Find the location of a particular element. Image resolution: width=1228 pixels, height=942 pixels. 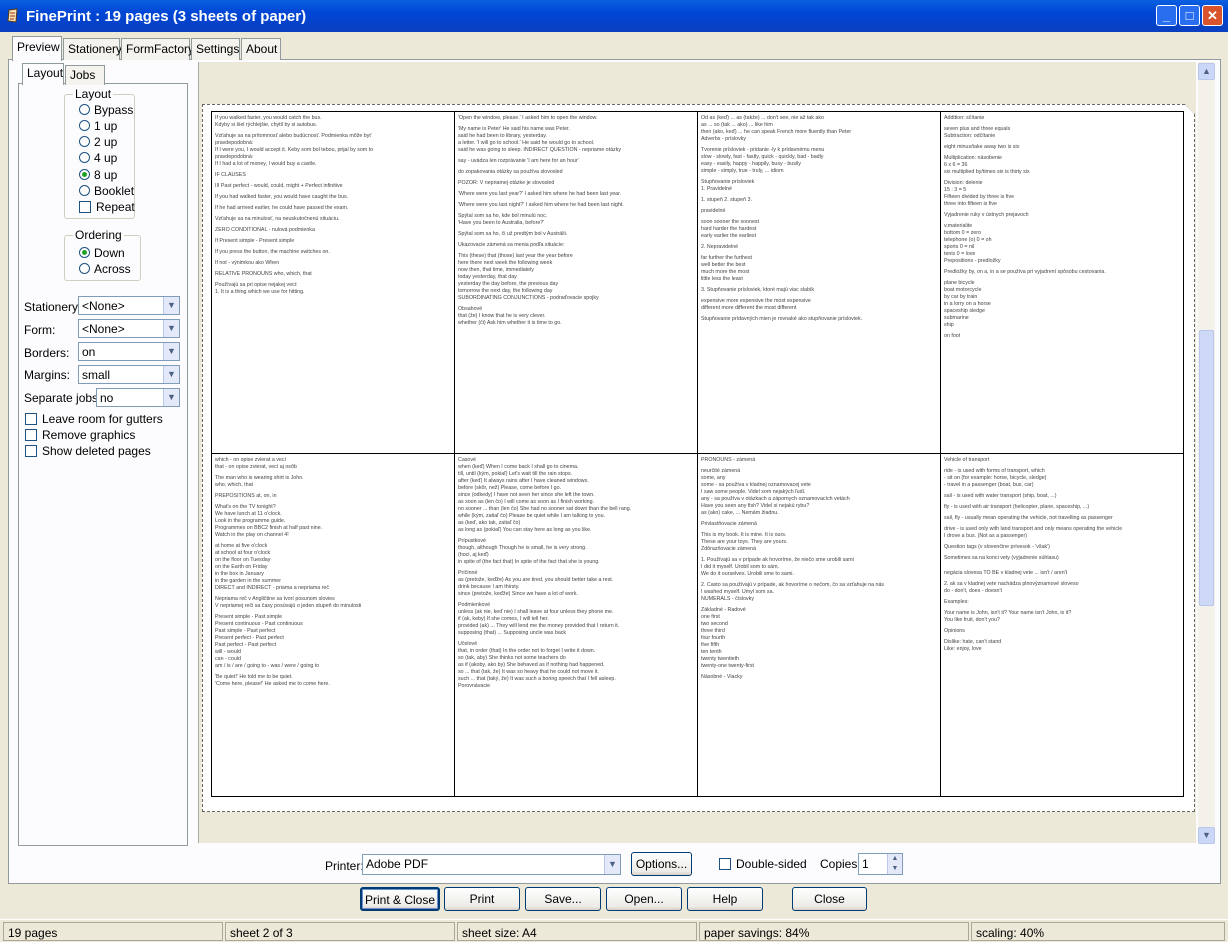

page-text-line: Look in the programme guide. is located at coordinates (250, 521).